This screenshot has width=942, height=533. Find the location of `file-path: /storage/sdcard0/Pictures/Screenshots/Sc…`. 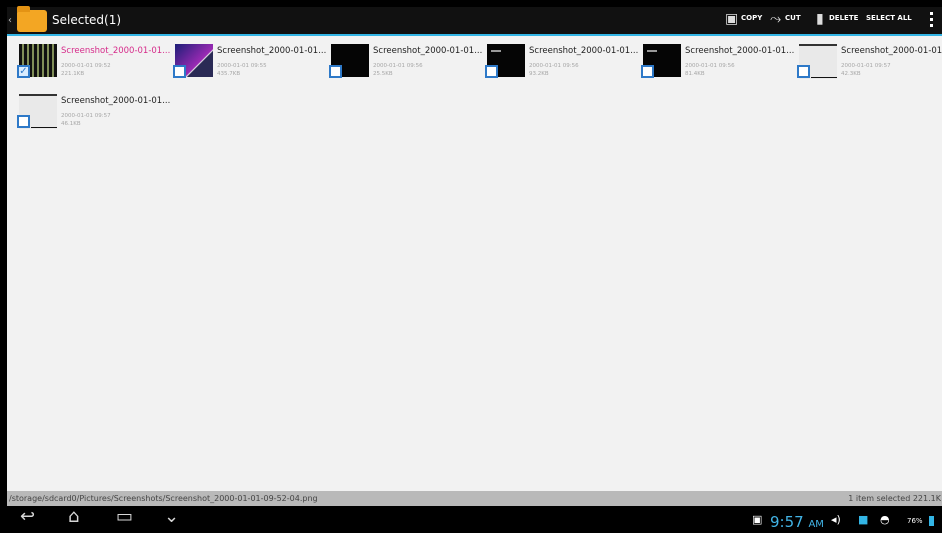

file-path: /storage/sdcard0/Pictures/Screenshots/Sc… is located at coordinates (163, 498).